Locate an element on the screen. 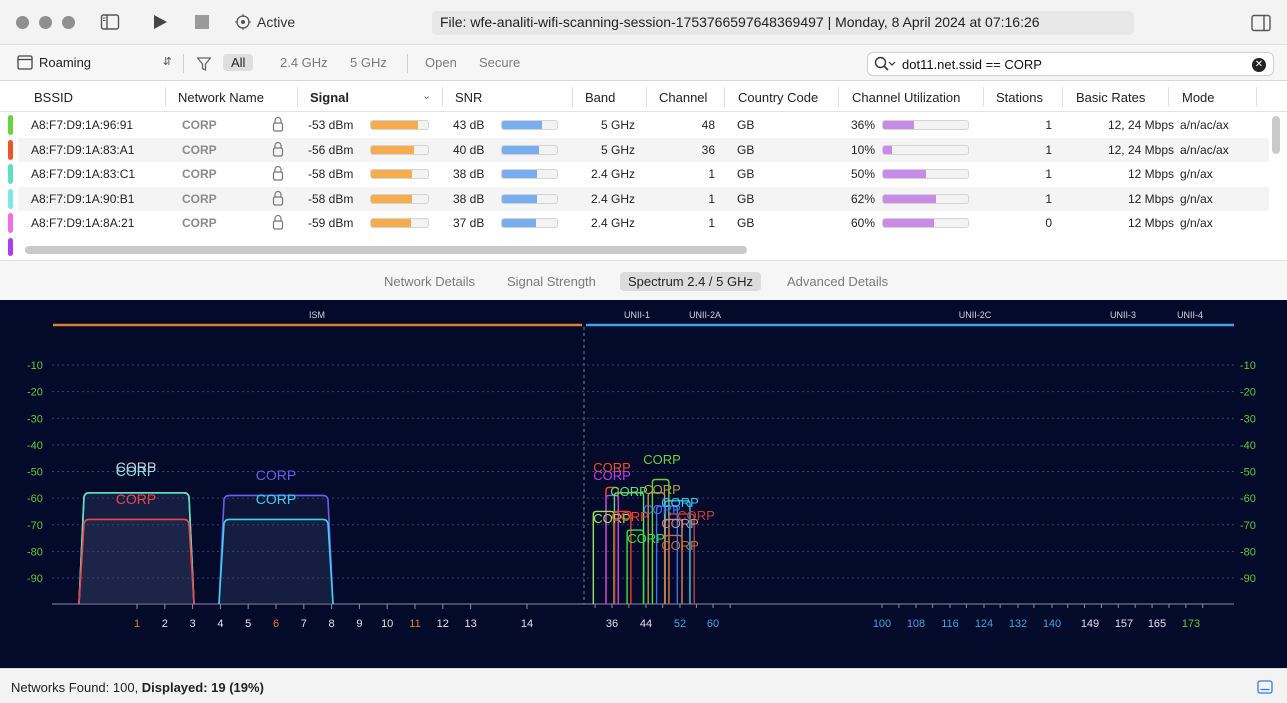  col-mode: Mode is located at coordinates (1198, 97).